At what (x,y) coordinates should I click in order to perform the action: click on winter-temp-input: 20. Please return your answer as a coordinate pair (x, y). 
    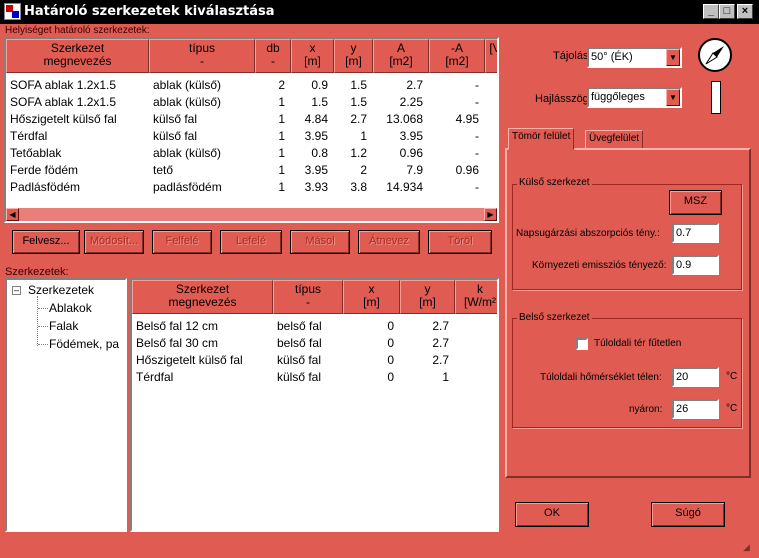
    Looking at the image, I should click on (695, 377).